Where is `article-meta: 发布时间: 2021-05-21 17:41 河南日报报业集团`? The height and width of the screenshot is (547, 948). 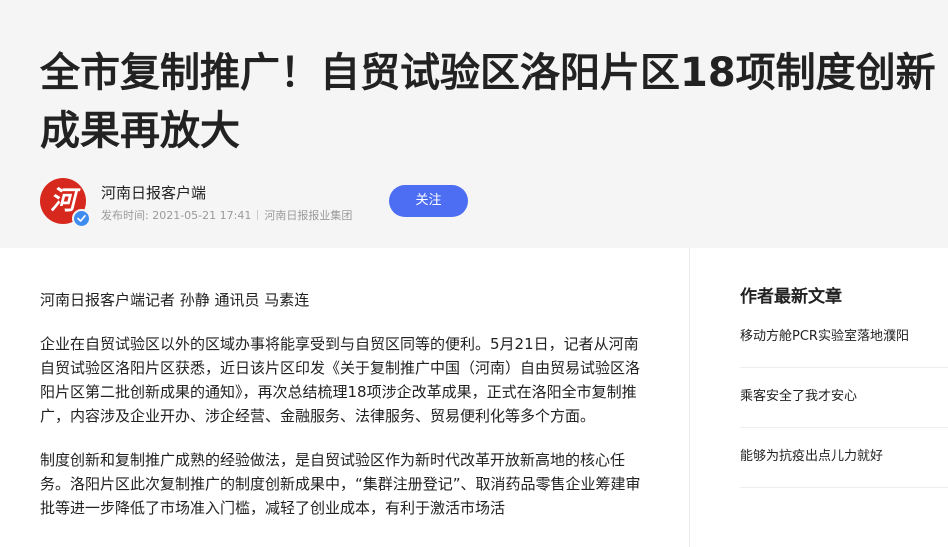
article-meta: 发布时间: 2021-05-21 17:41 河南日报报业集团 is located at coordinates (226, 215).